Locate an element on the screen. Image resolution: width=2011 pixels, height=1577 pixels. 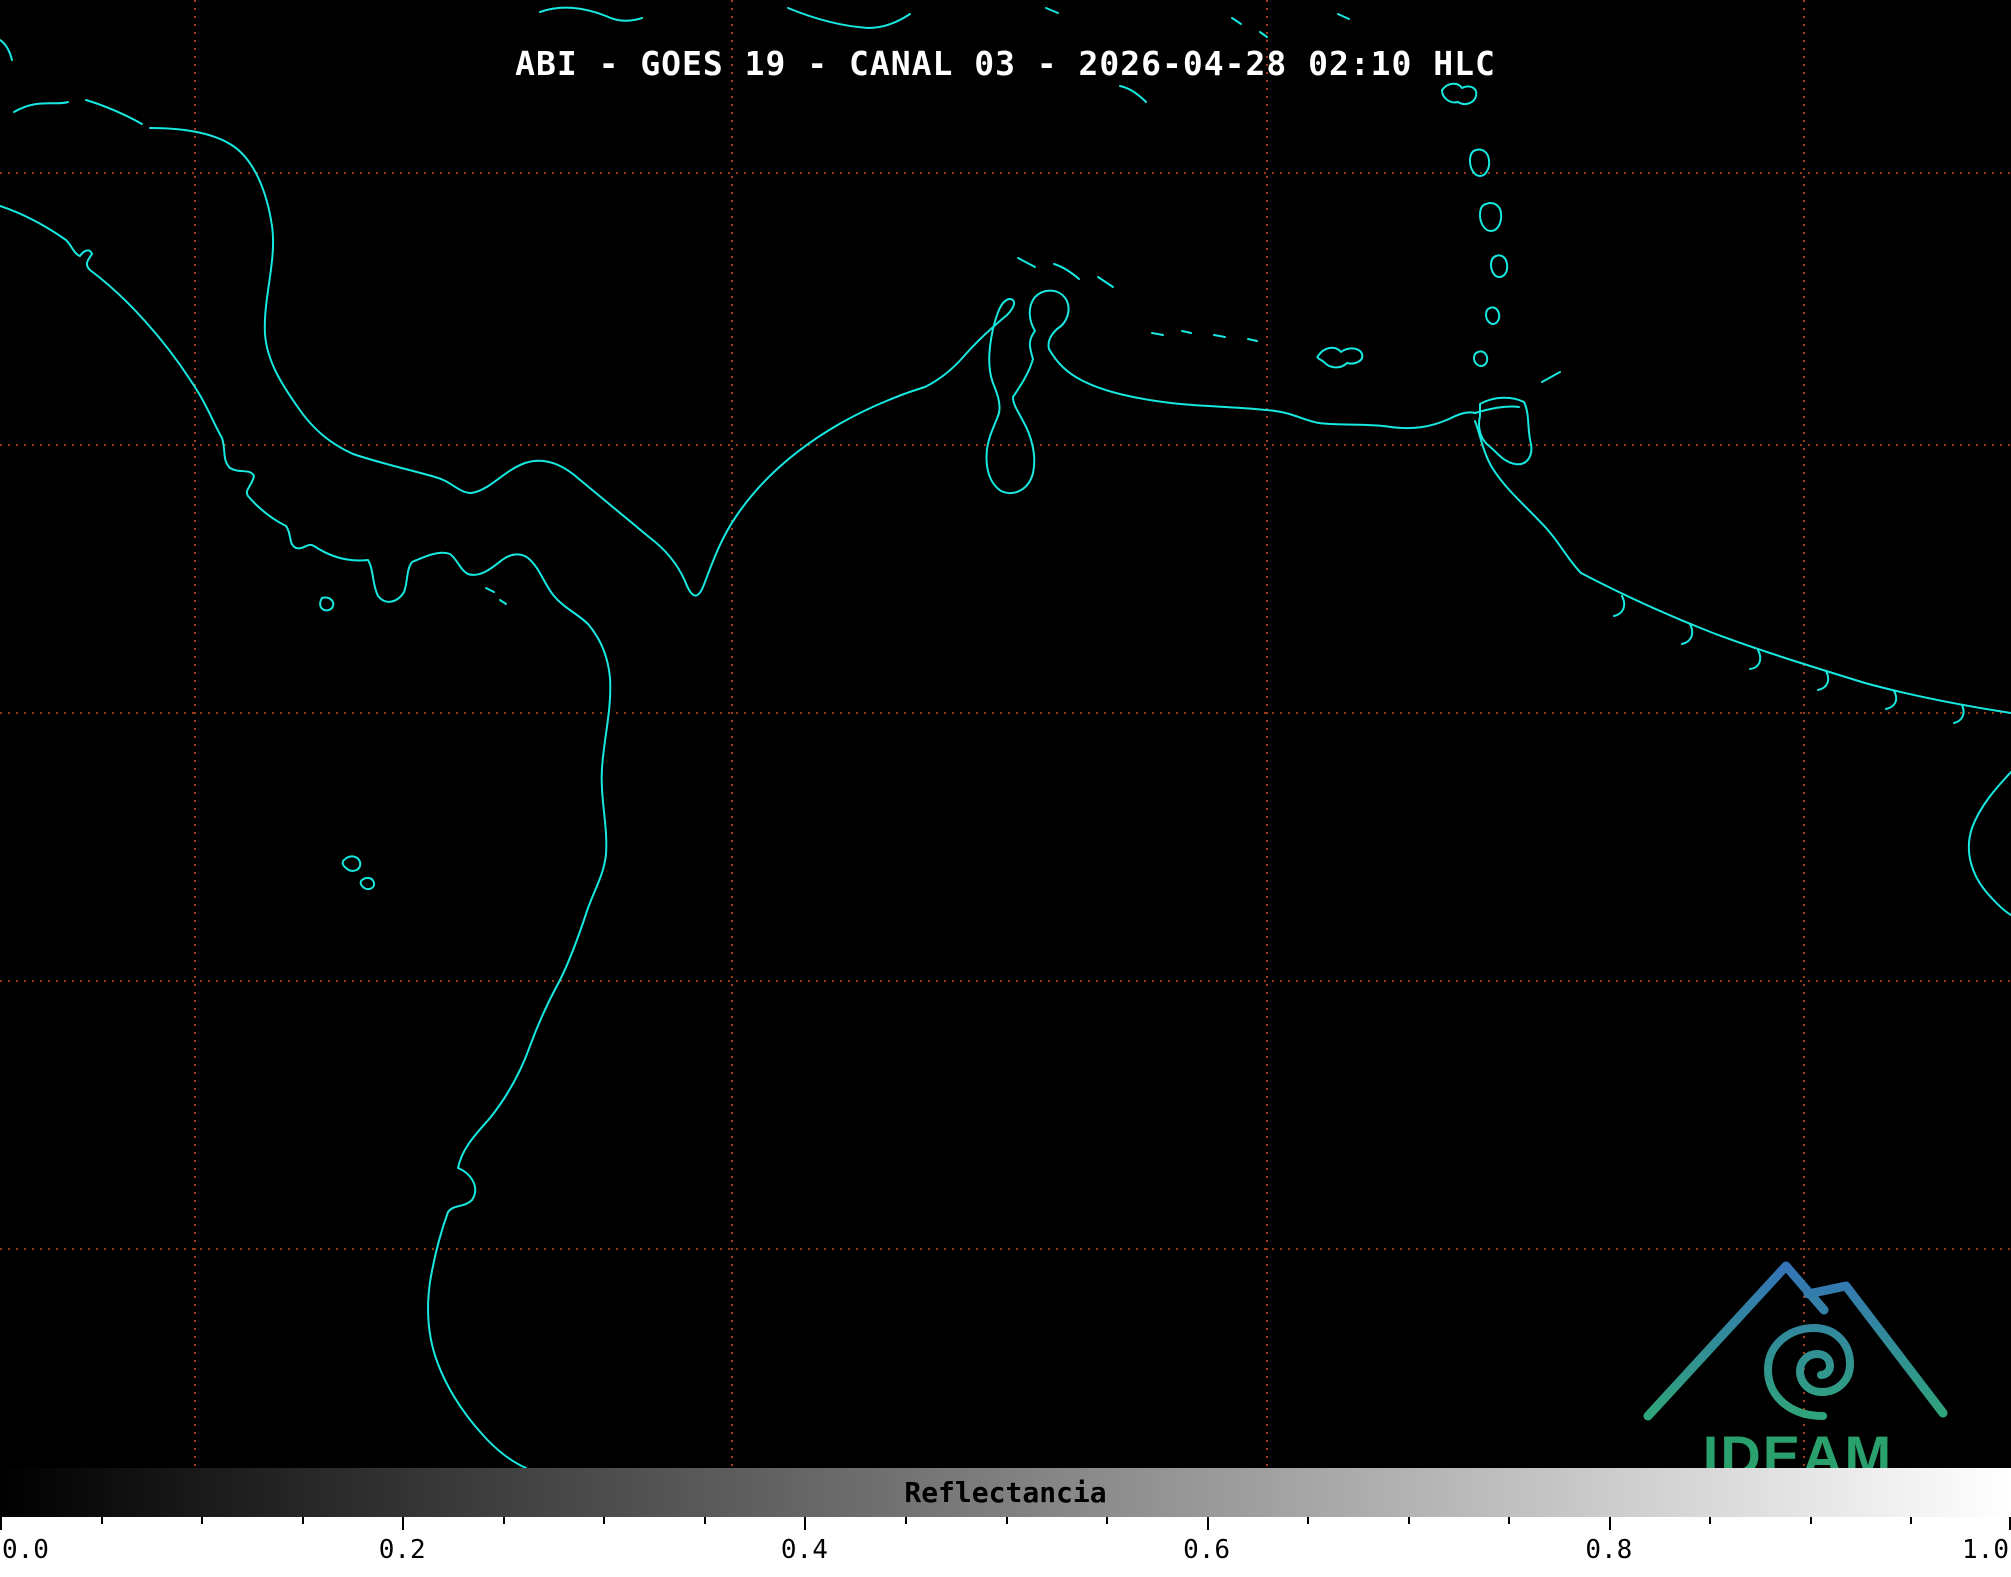
coastline-guyana-coast is located at coordinates (1795, 643).